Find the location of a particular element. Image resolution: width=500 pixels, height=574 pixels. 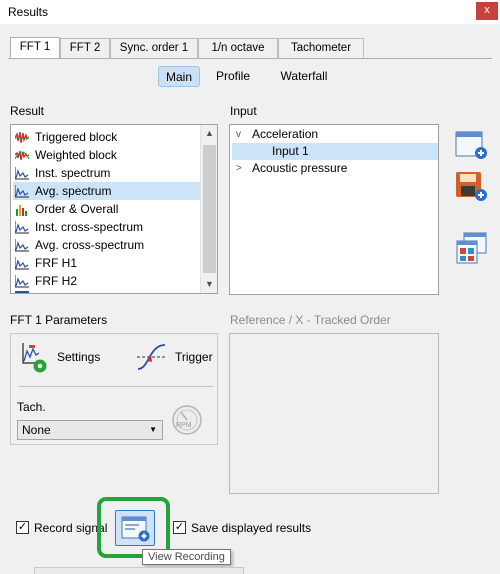

trigger-icon is located at coordinates (152, 357).